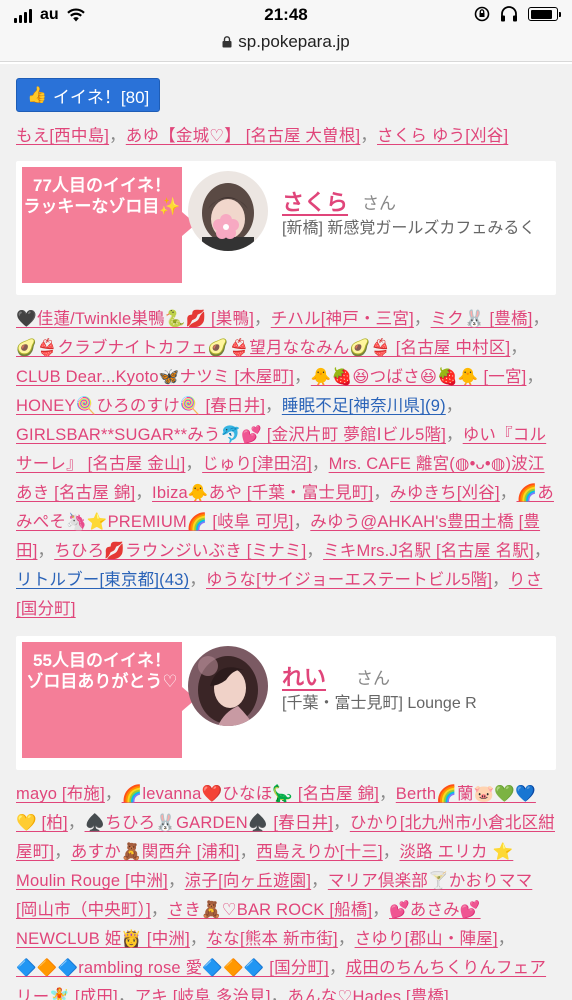 This screenshot has height=1000, width=572. What do you see at coordinates (109, 700) in the screenshot?
I see `milestone-badge: 55人目のイイネ！ ゾロ目ありがとう♡` at bounding box center [109, 700].